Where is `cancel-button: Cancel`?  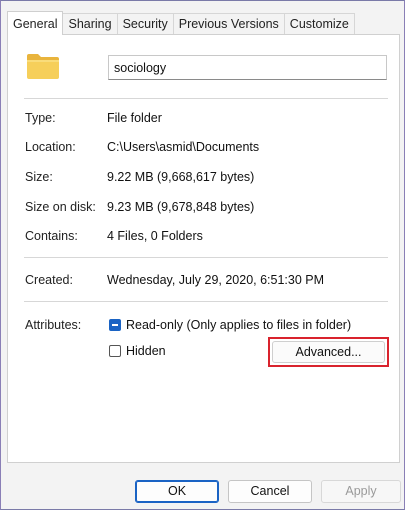
cancel-button: Cancel is located at coordinates (270, 491).